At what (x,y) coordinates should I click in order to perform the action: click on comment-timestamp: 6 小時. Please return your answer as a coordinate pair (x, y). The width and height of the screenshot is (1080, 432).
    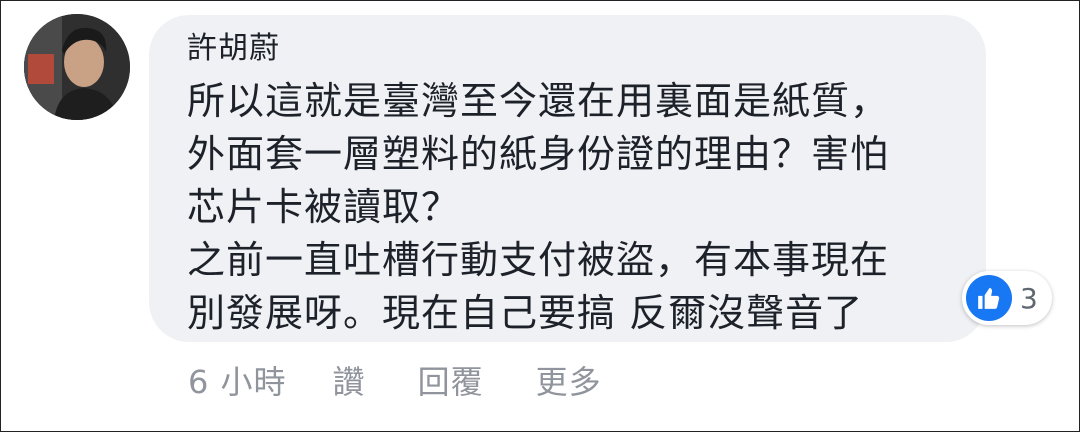
    Looking at the image, I should click on (237, 380).